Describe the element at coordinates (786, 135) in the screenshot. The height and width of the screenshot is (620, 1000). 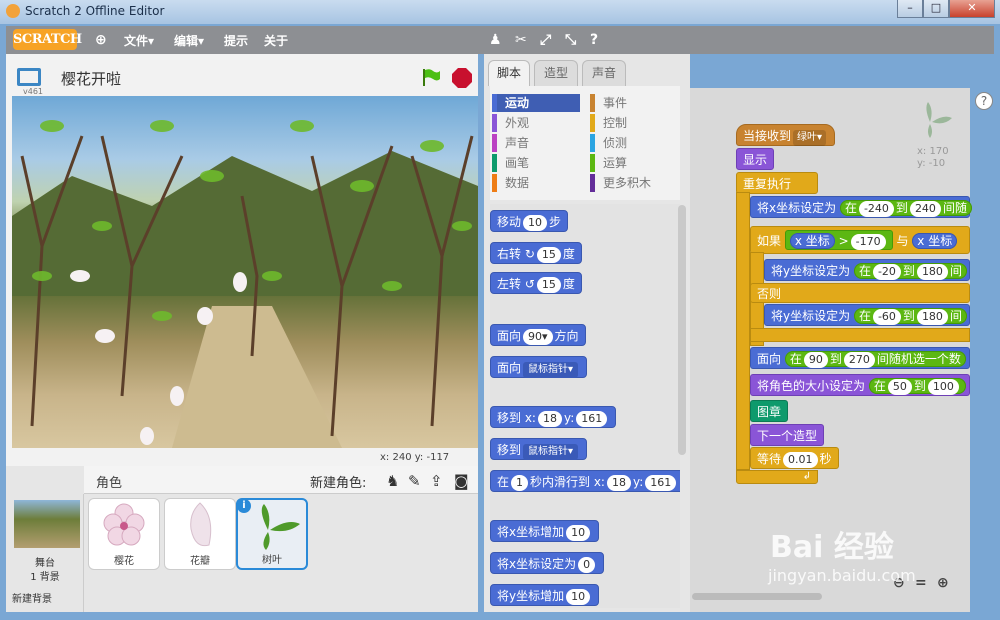
I see `when-receive-hat-block: 当接收到 绿叶▾` at that location.